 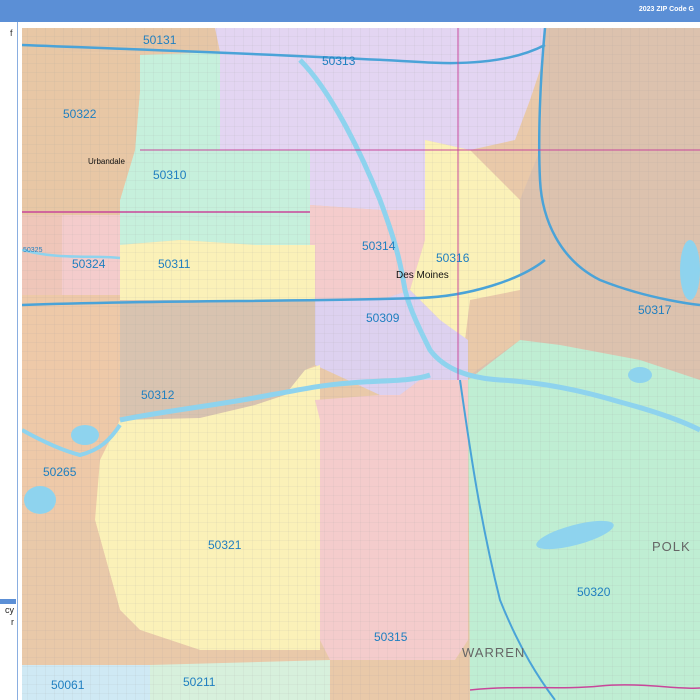 What do you see at coordinates (33, 250) in the screenshot?
I see `zip-label-50325: 50325` at bounding box center [33, 250].